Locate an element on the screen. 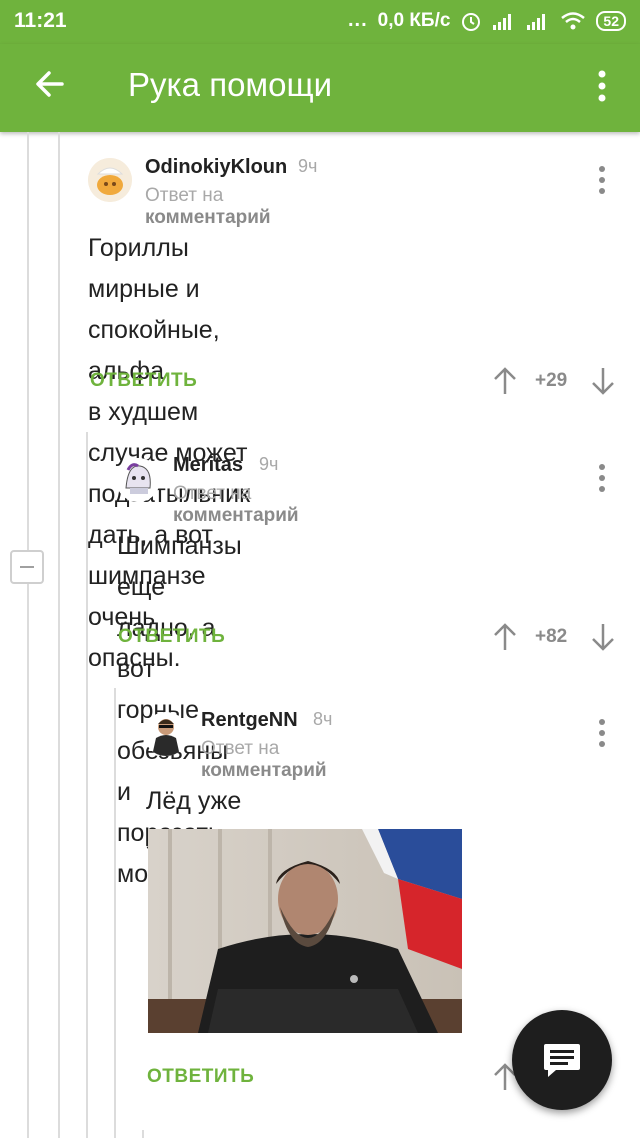 Image resolution: width=640 pixels, height=1138 pixels. new-comment-button is located at coordinates (562, 1060).